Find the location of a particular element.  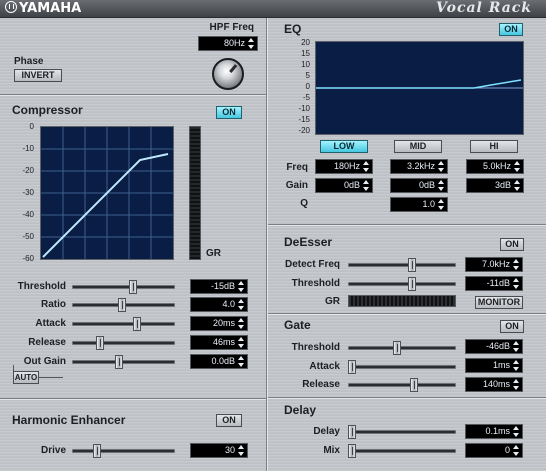

eq-low-freq-field: 180Hz is located at coordinates (344, 166).